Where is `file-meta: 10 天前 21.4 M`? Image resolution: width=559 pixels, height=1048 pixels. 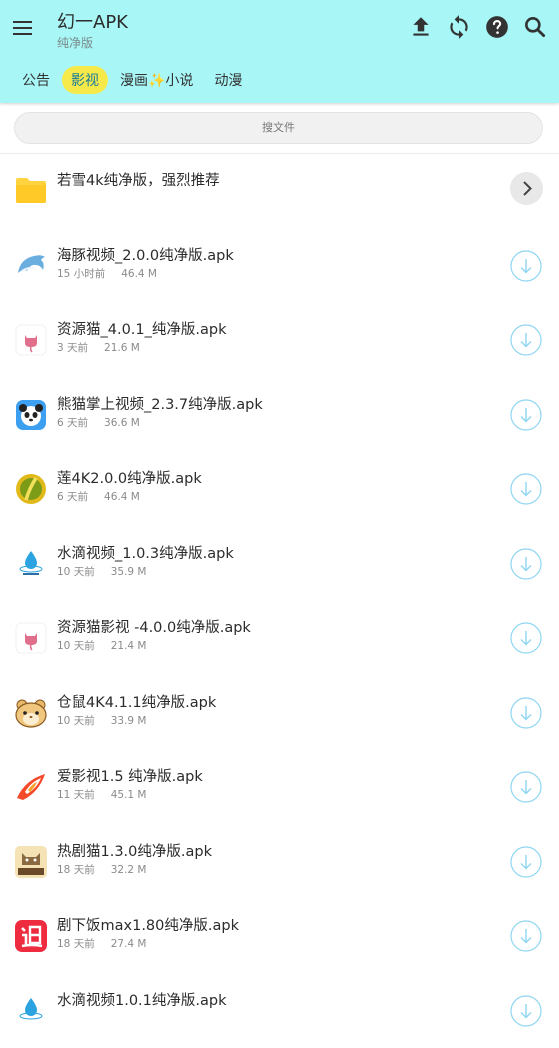
file-meta: 10 天前 21.4 M is located at coordinates (101, 645).